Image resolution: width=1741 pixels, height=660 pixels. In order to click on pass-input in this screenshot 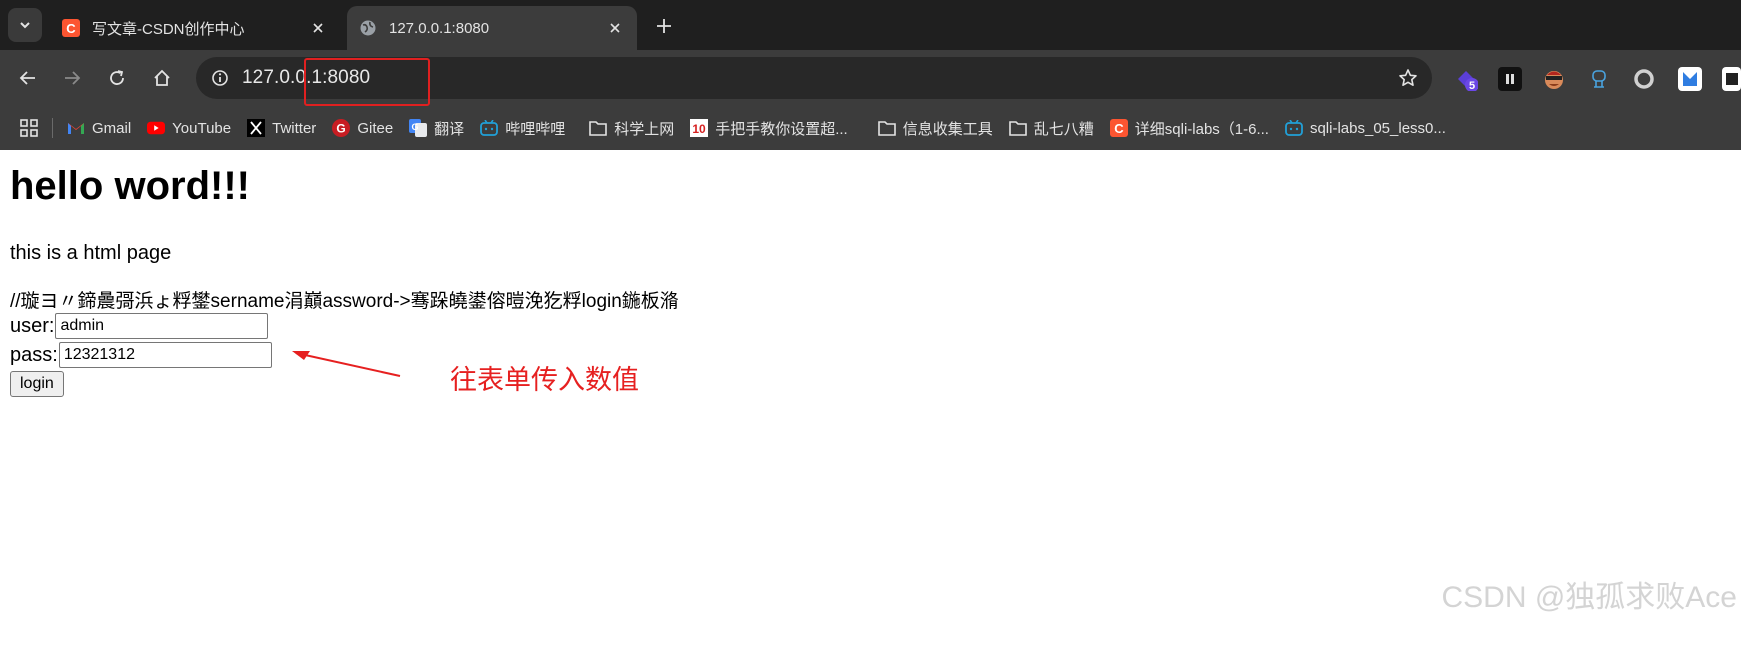, I will do `click(165, 355)`.